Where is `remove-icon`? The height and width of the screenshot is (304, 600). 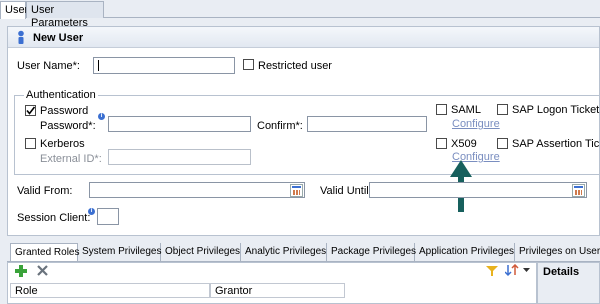
remove-icon is located at coordinates (42, 270).